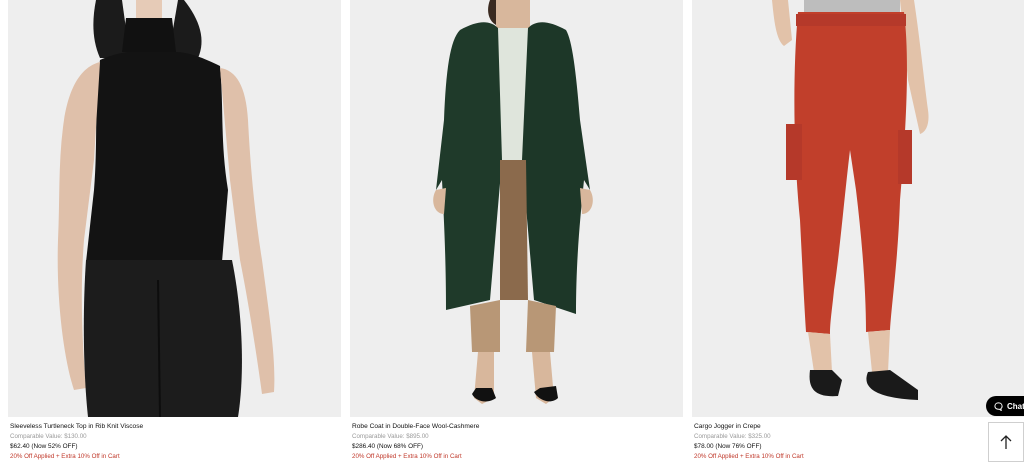  Describe the element at coordinates (1005, 406) in the screenshot. I see `chat-button: Chat` at that location.